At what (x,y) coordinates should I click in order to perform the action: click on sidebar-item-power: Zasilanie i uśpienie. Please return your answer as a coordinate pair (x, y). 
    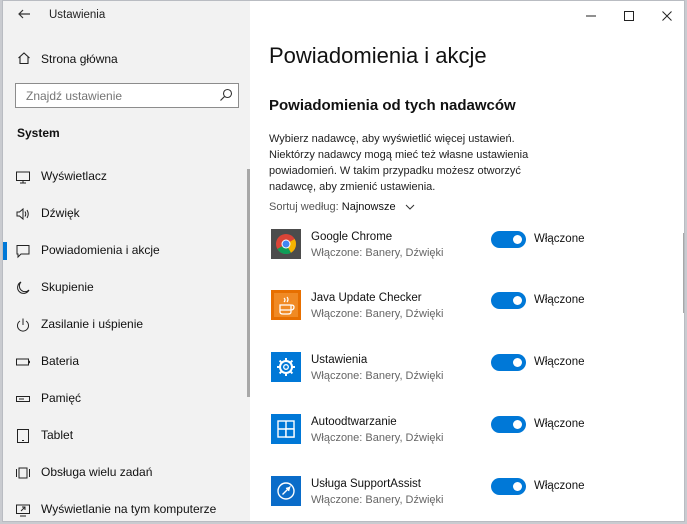
    Looking at the image, I should click on (125, 324).